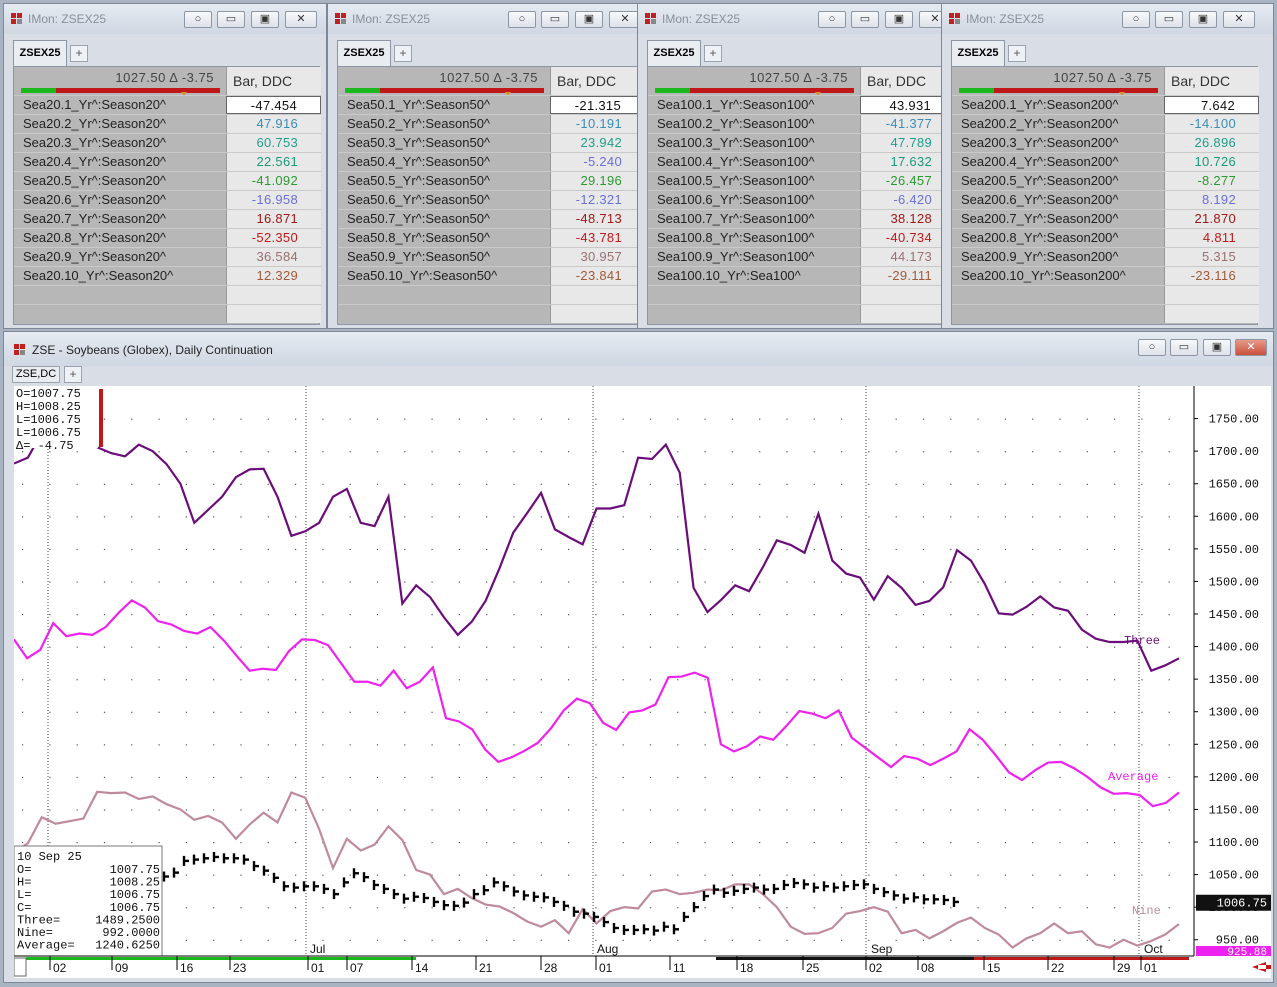 The height and width of the screenshot is (987, 1277). Describe the element at coordinates (801, 237) in the screenshot. I see `list-item: Sea100.8_Yr^:Season100^ -40.734` at that location.